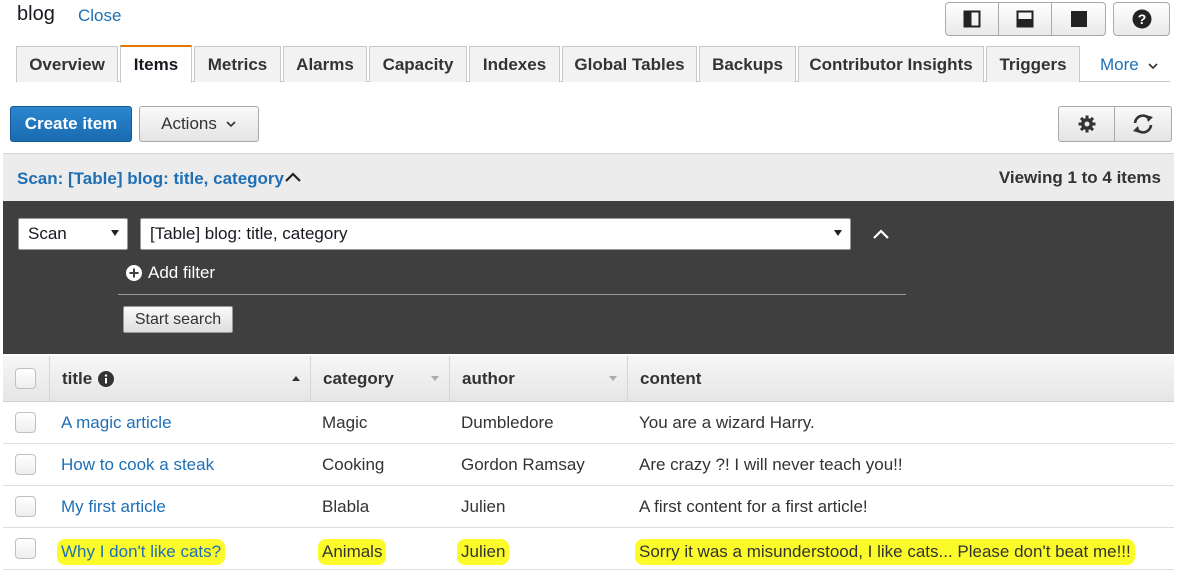 The image size is (1180, 580). Describe the element at coordinates (141, 552) in the screenshot. I see `item-title-link: Why I don't like cats?` at that location.